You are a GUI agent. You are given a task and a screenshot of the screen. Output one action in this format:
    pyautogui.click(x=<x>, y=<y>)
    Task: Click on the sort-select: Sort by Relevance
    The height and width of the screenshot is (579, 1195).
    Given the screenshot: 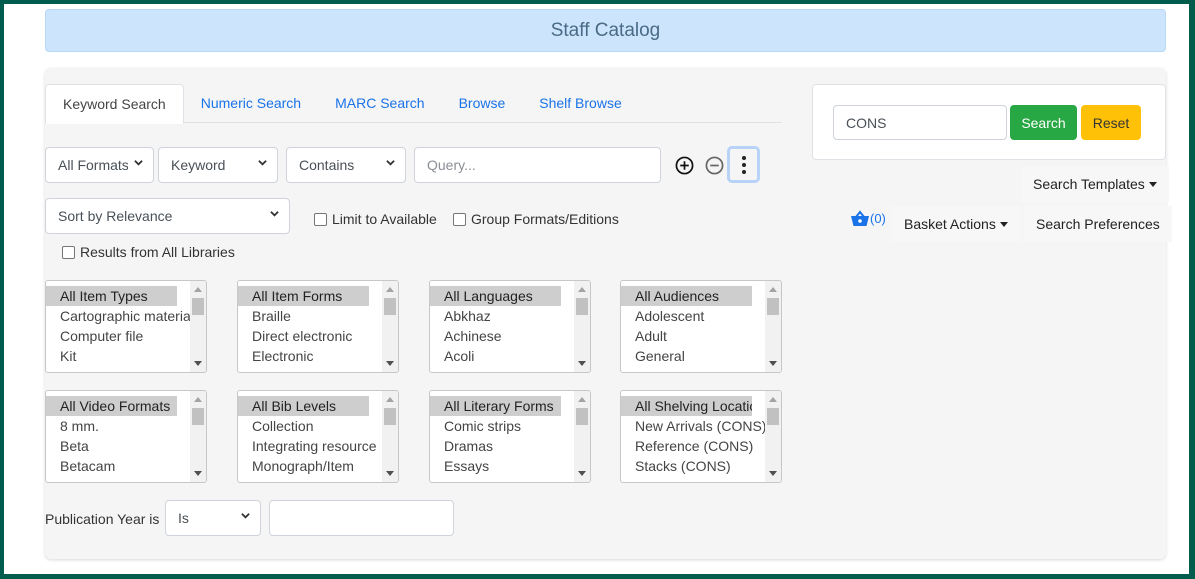 What is the action you would take?
    pyautogui.click(x=167, y=216)
    